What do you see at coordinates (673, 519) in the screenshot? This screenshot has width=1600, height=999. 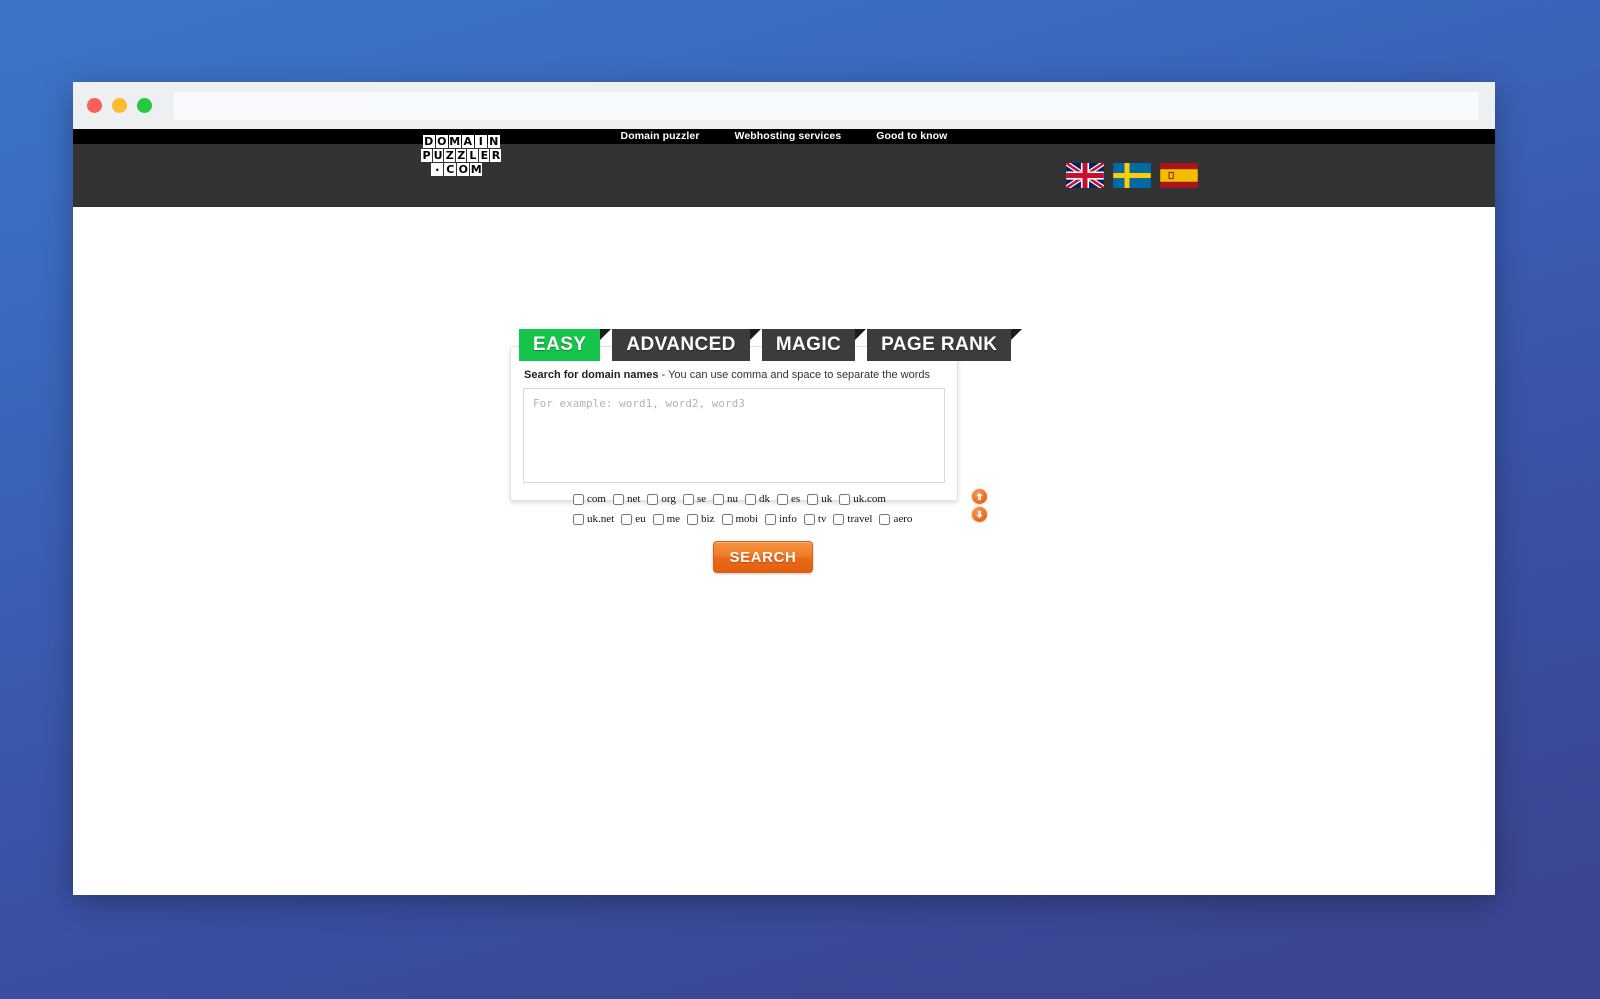 I see `tld-label-me: me` at bounding box center [673, 519].